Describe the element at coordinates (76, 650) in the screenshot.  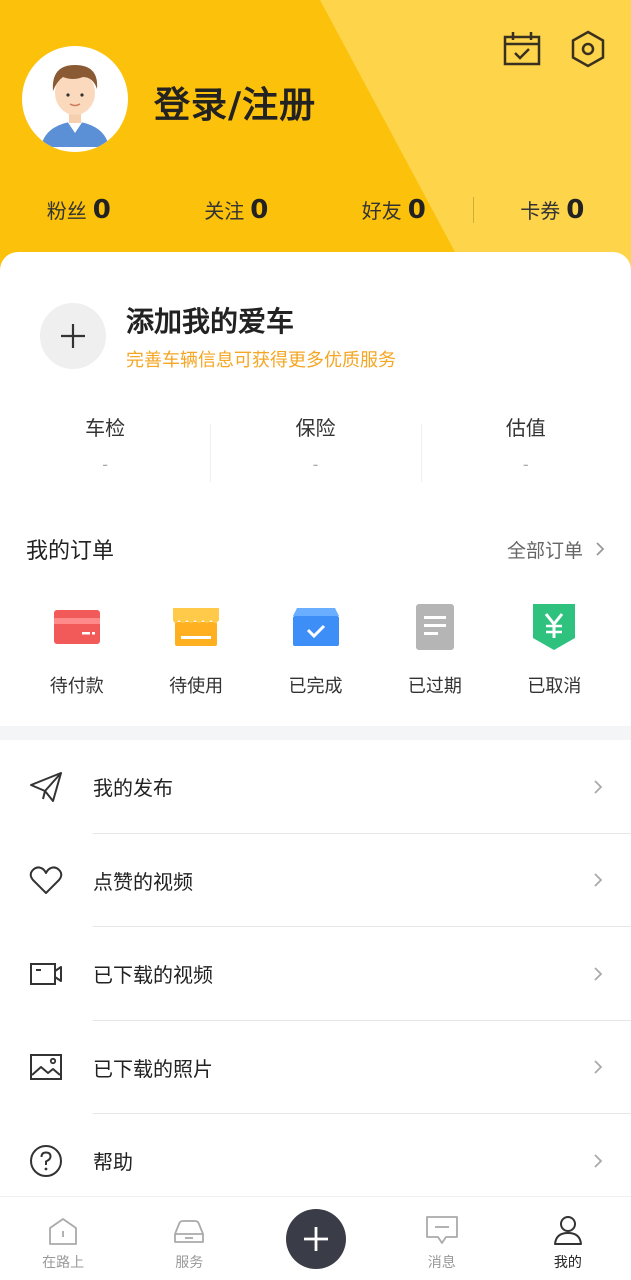
I see `order-pending-payment: 待付款` at that location.